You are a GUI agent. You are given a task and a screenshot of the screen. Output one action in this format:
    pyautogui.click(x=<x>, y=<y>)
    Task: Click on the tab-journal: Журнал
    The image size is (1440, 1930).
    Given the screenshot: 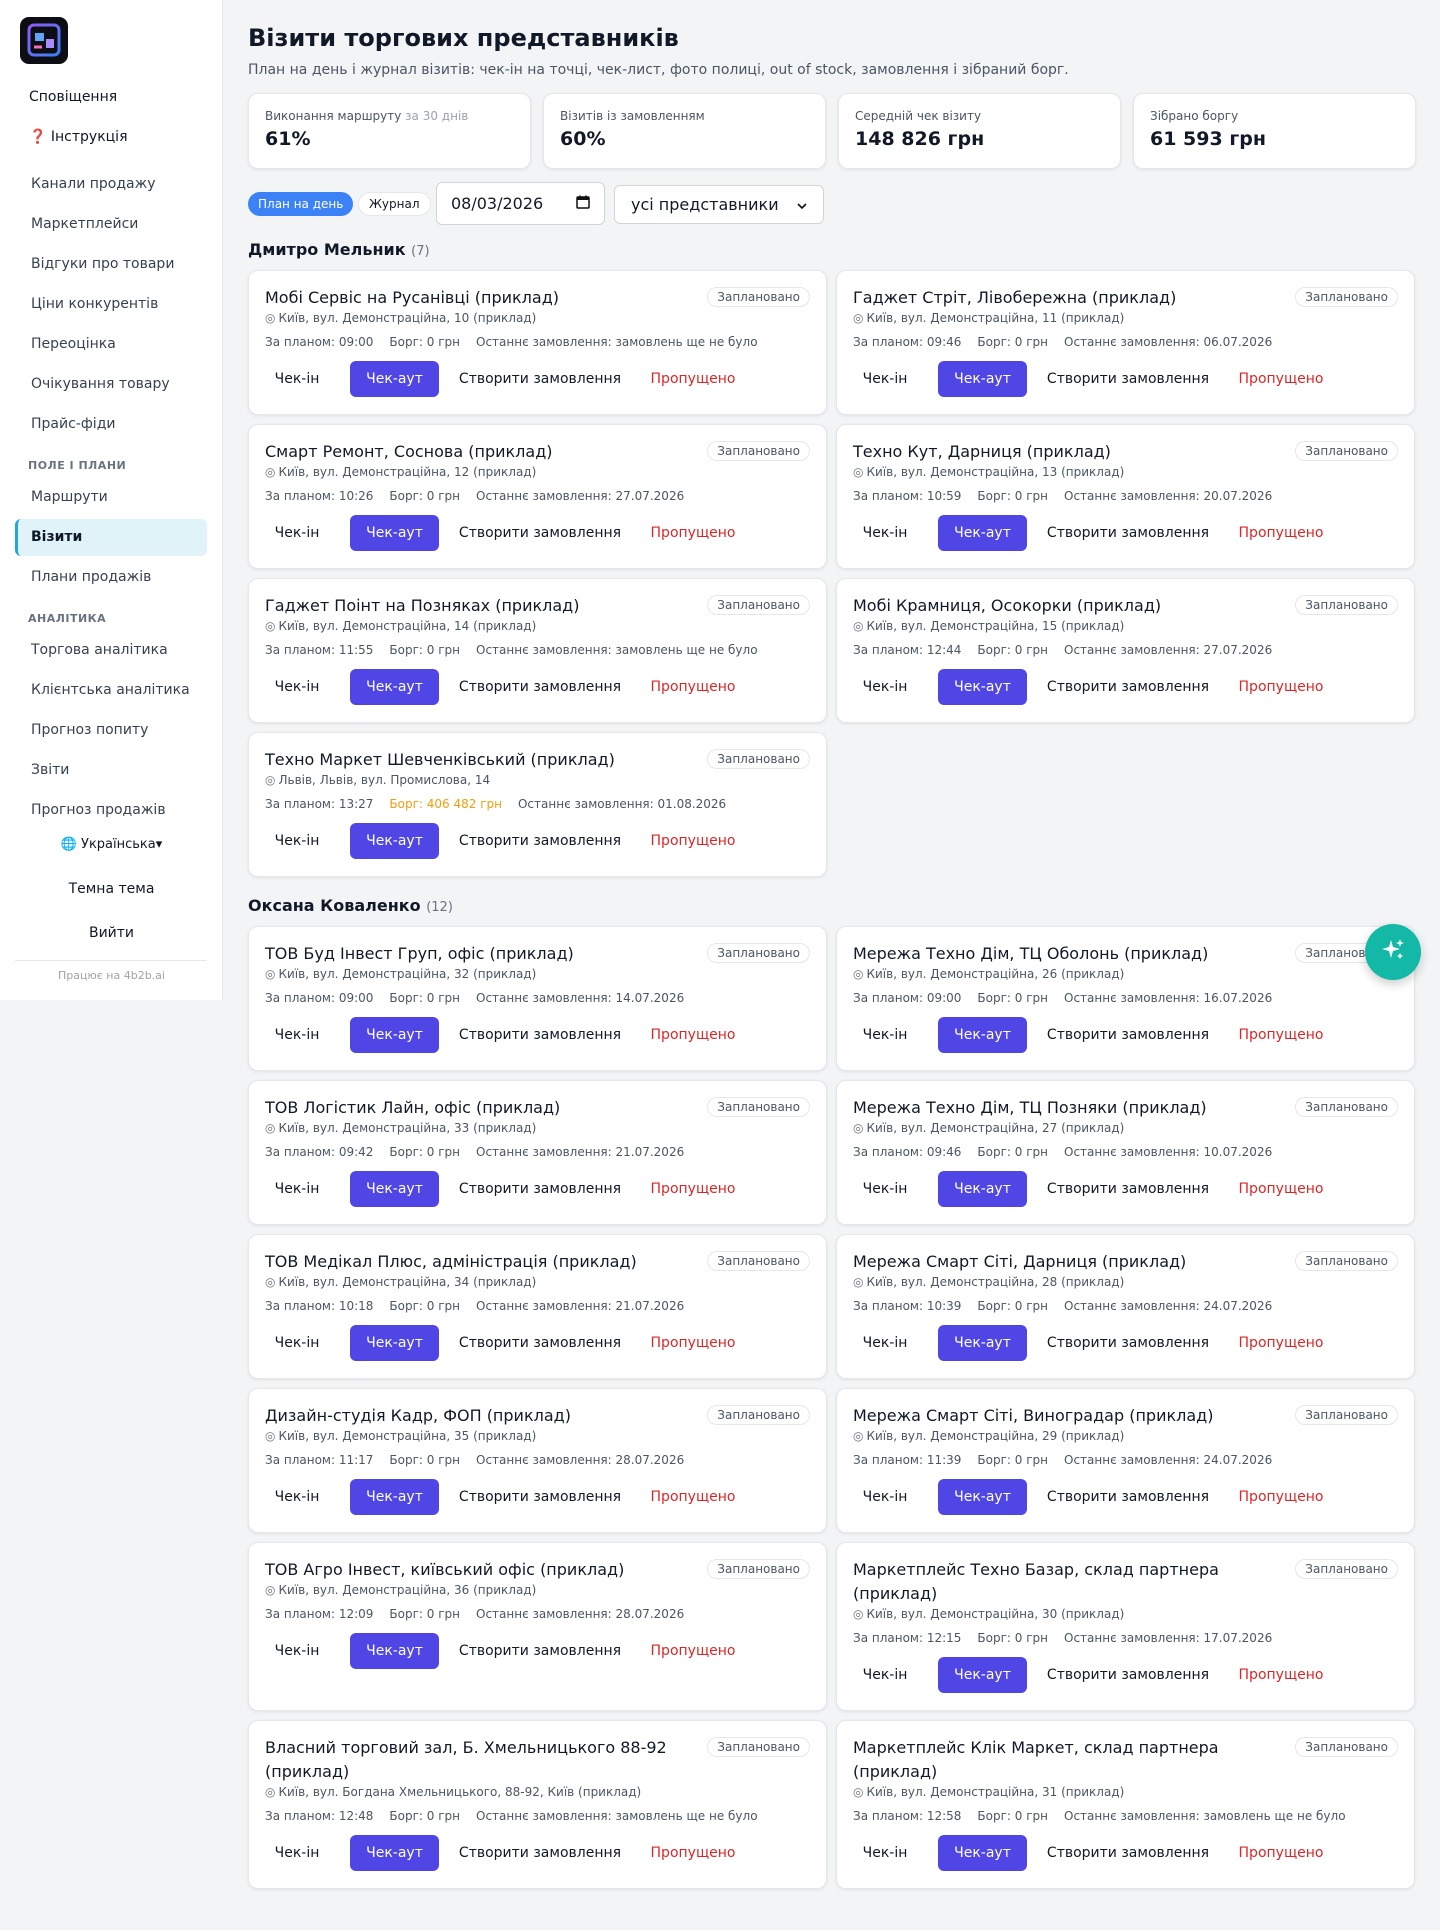 What is the action you would take?
    pyautogui.click(x=394, y=204)
    